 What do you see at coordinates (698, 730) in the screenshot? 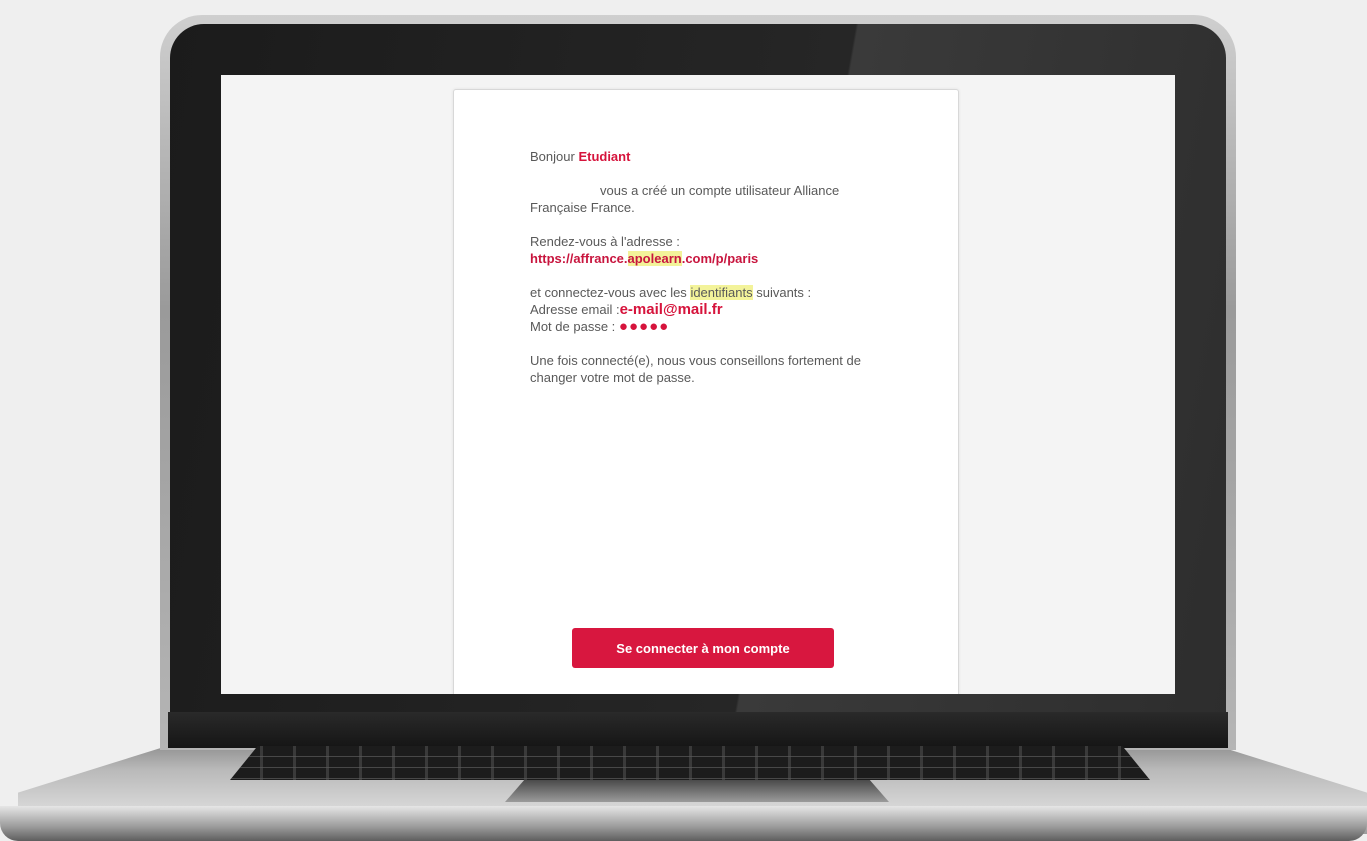
I see `laptop-hinge` at bounding box center [698, 730].